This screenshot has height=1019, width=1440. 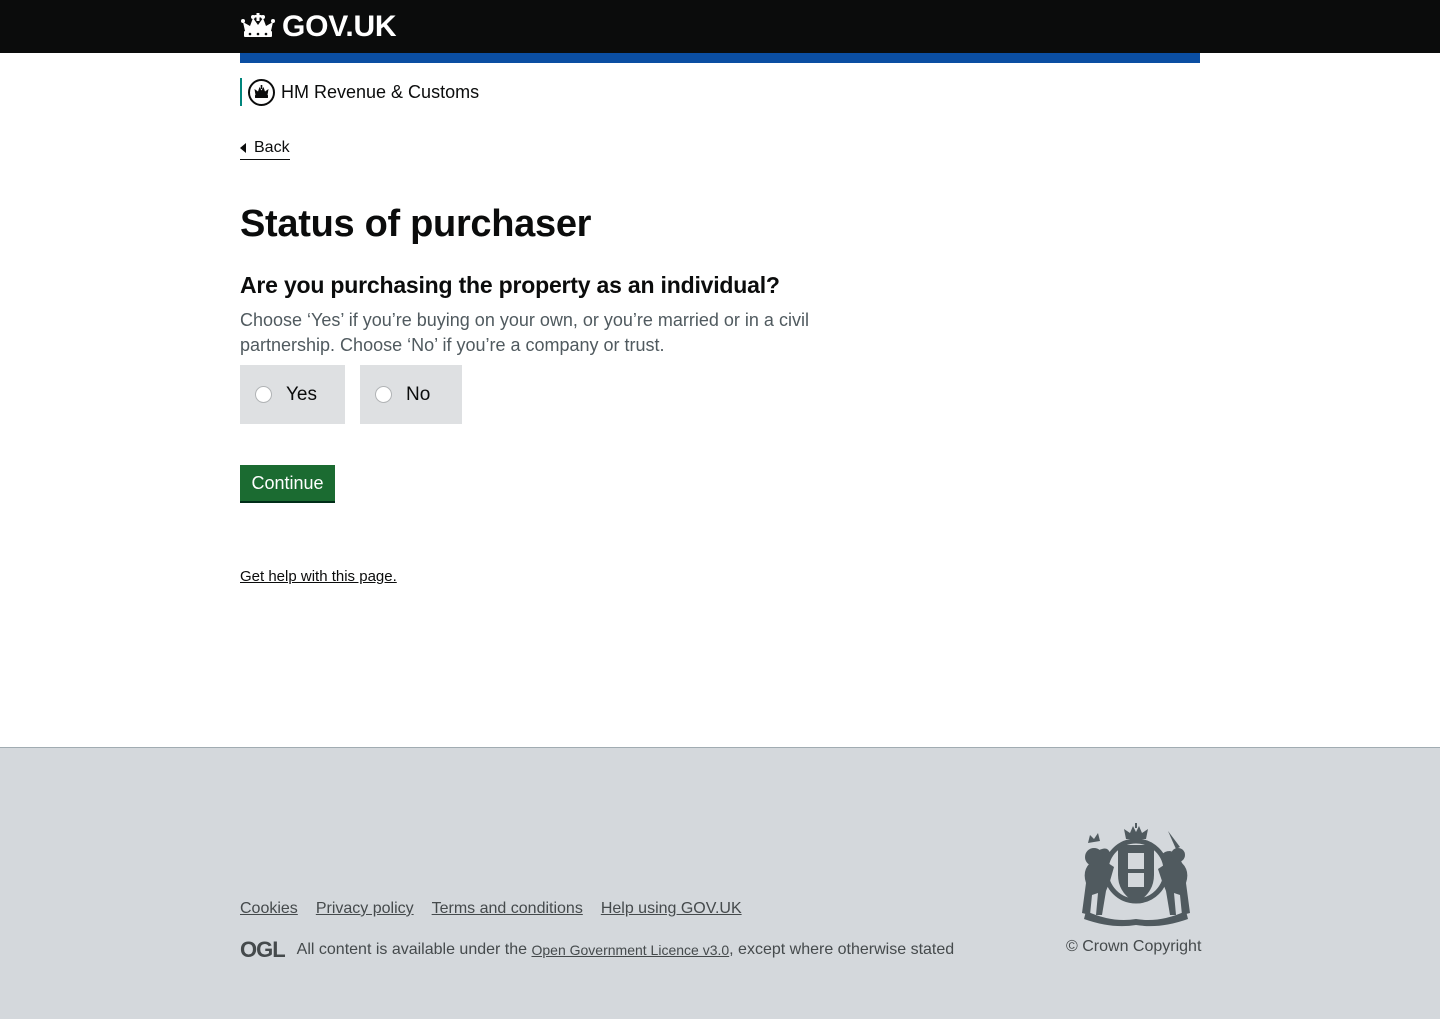 What do you see at coordinates (269, 909) in the screenshot?
I see `footer-link-cookies: Cookies` at bounding box center [269, 909].